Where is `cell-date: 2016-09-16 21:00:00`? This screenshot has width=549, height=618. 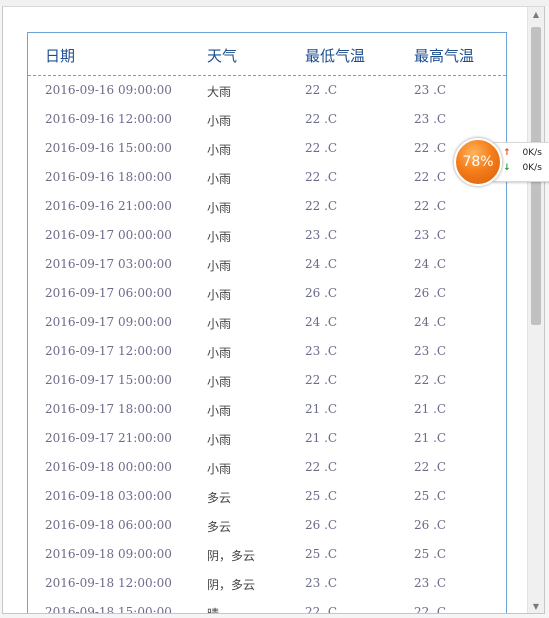
cell-date: 2016-09-16 21:00:00 is located at coordinates (108, 206).